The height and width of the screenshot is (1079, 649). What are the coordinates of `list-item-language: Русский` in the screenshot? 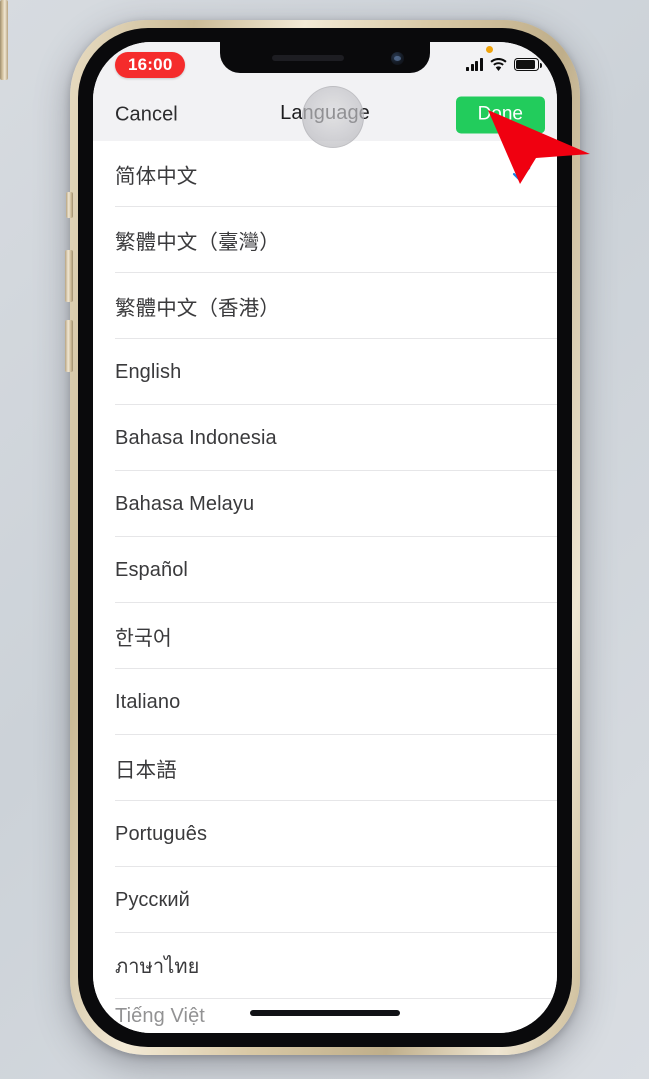 It's located at (325, 900).